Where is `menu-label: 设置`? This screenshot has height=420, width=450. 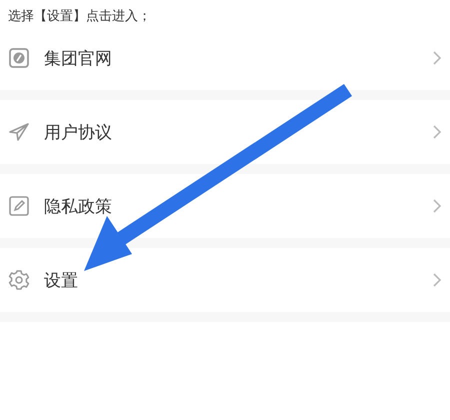 menu-label: 设置 is located at coordinates (61, 281).